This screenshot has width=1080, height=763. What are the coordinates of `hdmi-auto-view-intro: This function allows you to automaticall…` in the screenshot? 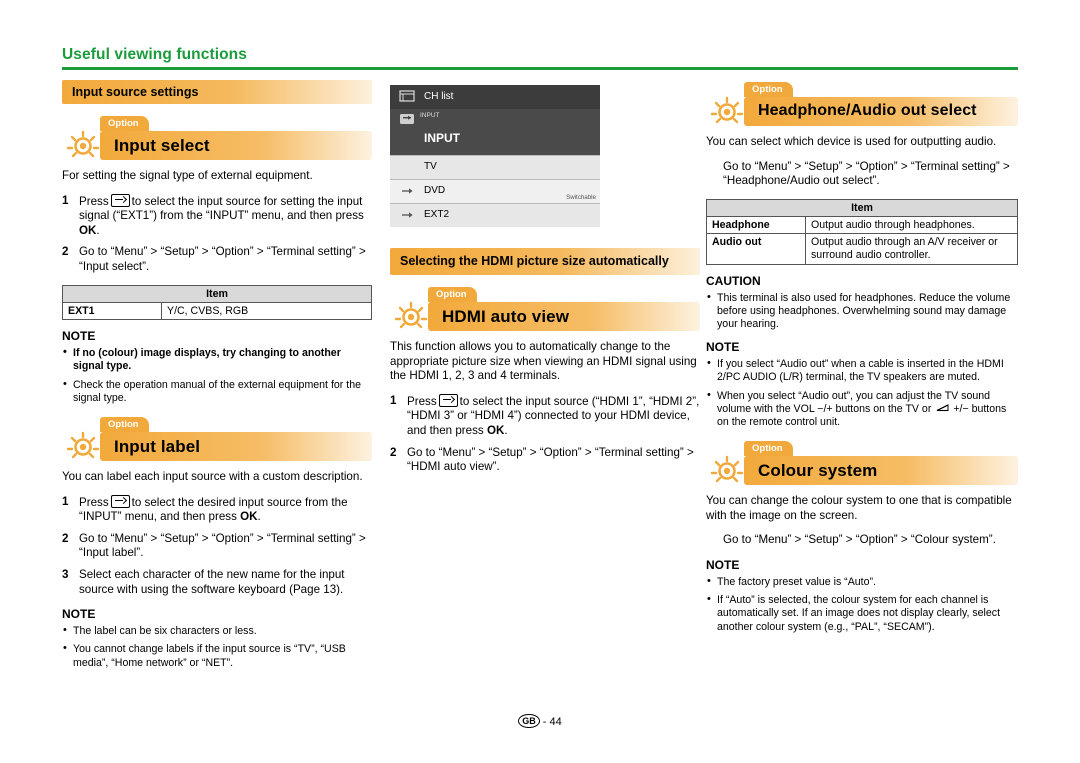 It's located at (543, 361).